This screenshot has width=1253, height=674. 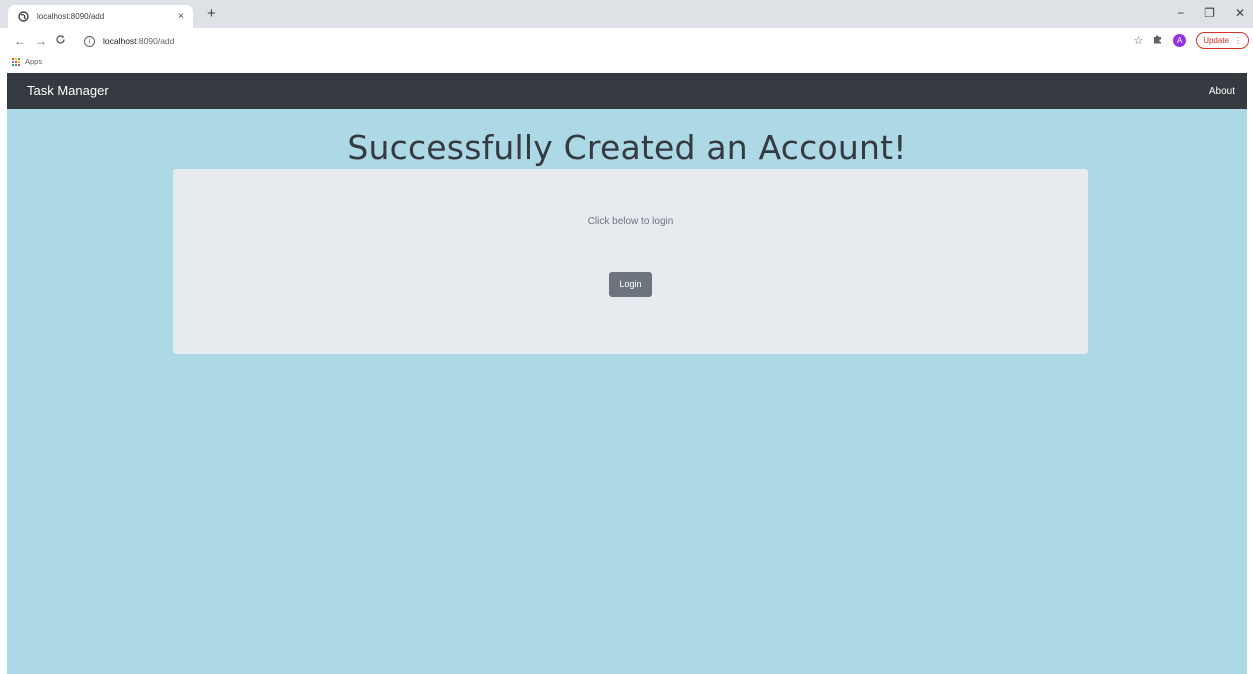 What do you see at coordinates (68, 90) in the screenshot?
I see `navbar-brand: Task Manager` at bounding box center [68, 90].